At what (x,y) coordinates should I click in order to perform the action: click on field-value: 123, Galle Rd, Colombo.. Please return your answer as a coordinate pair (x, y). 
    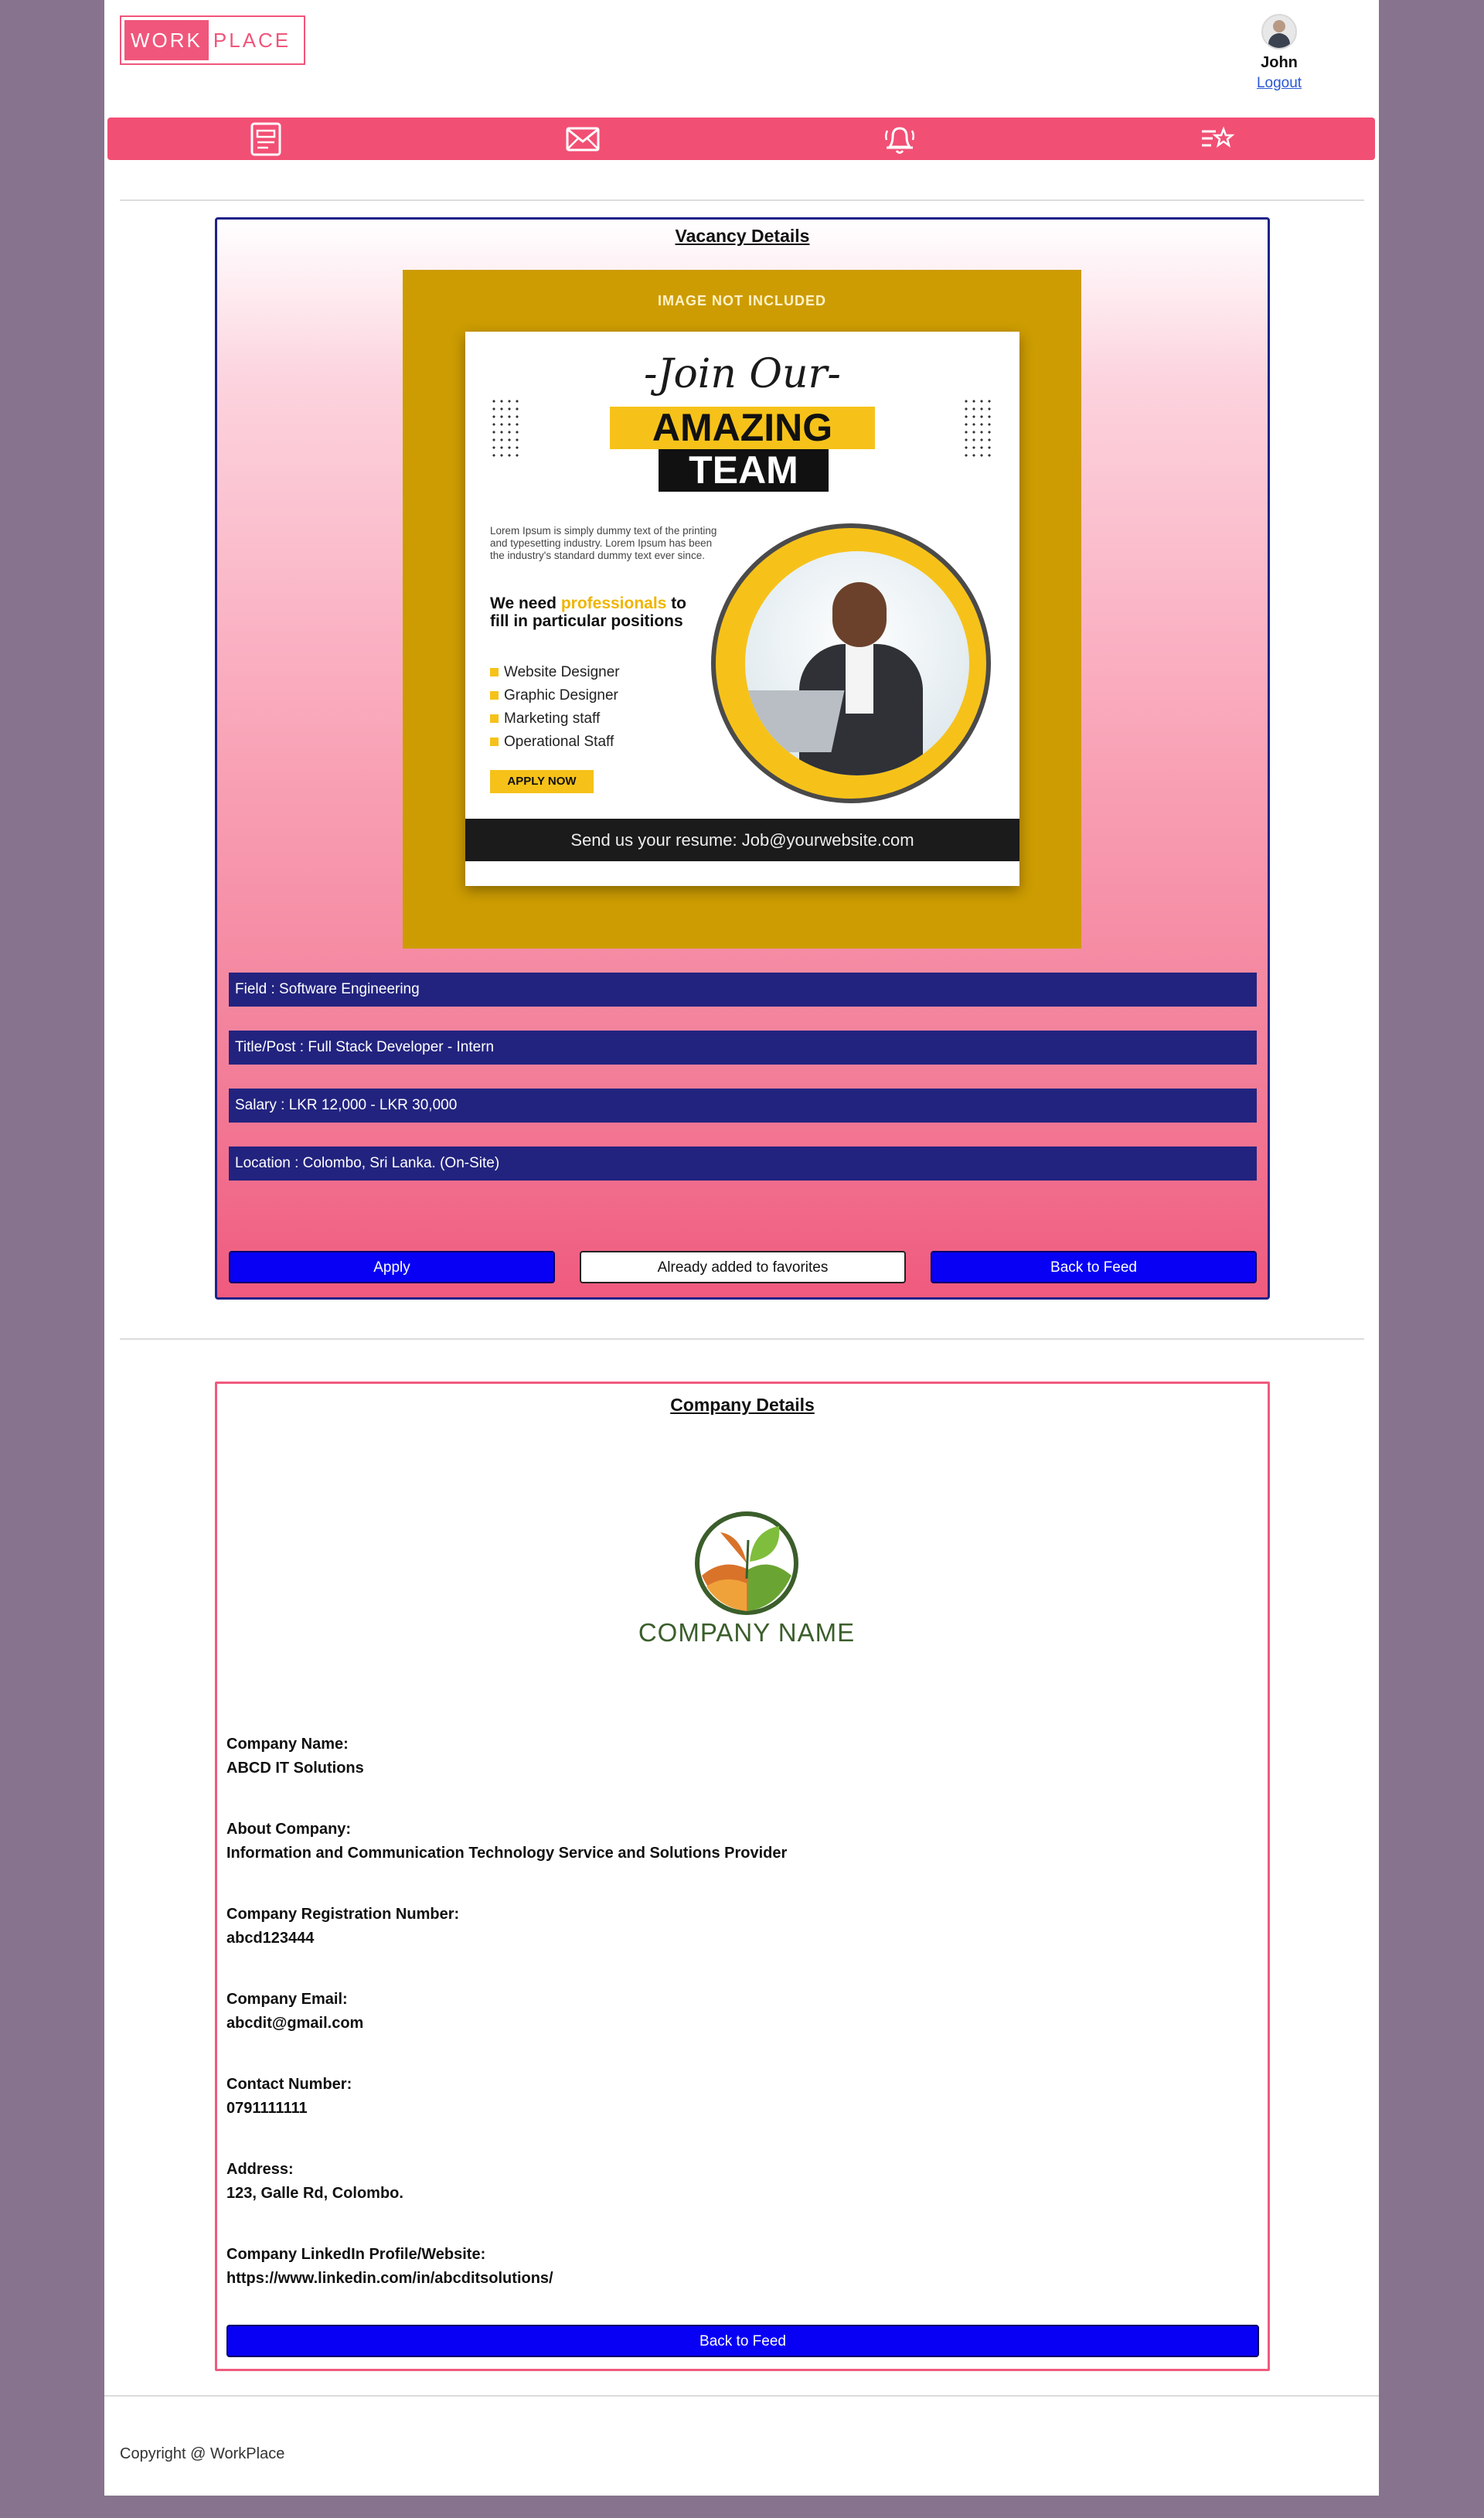
    Looking at the image, I should click on (314, 2193).